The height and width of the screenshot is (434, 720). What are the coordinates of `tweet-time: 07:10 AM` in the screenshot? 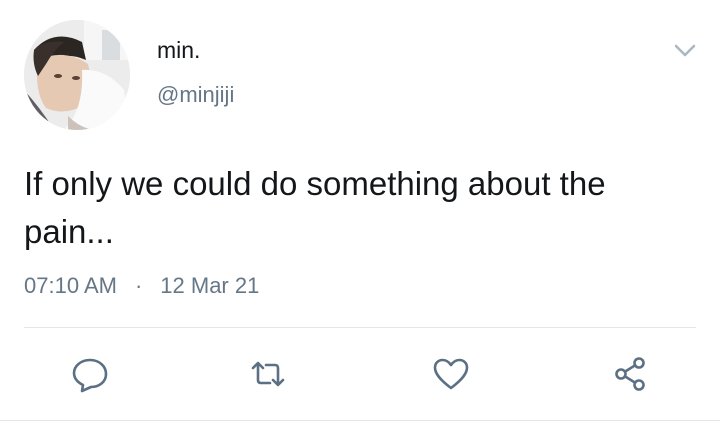 It's located at (70, 285).